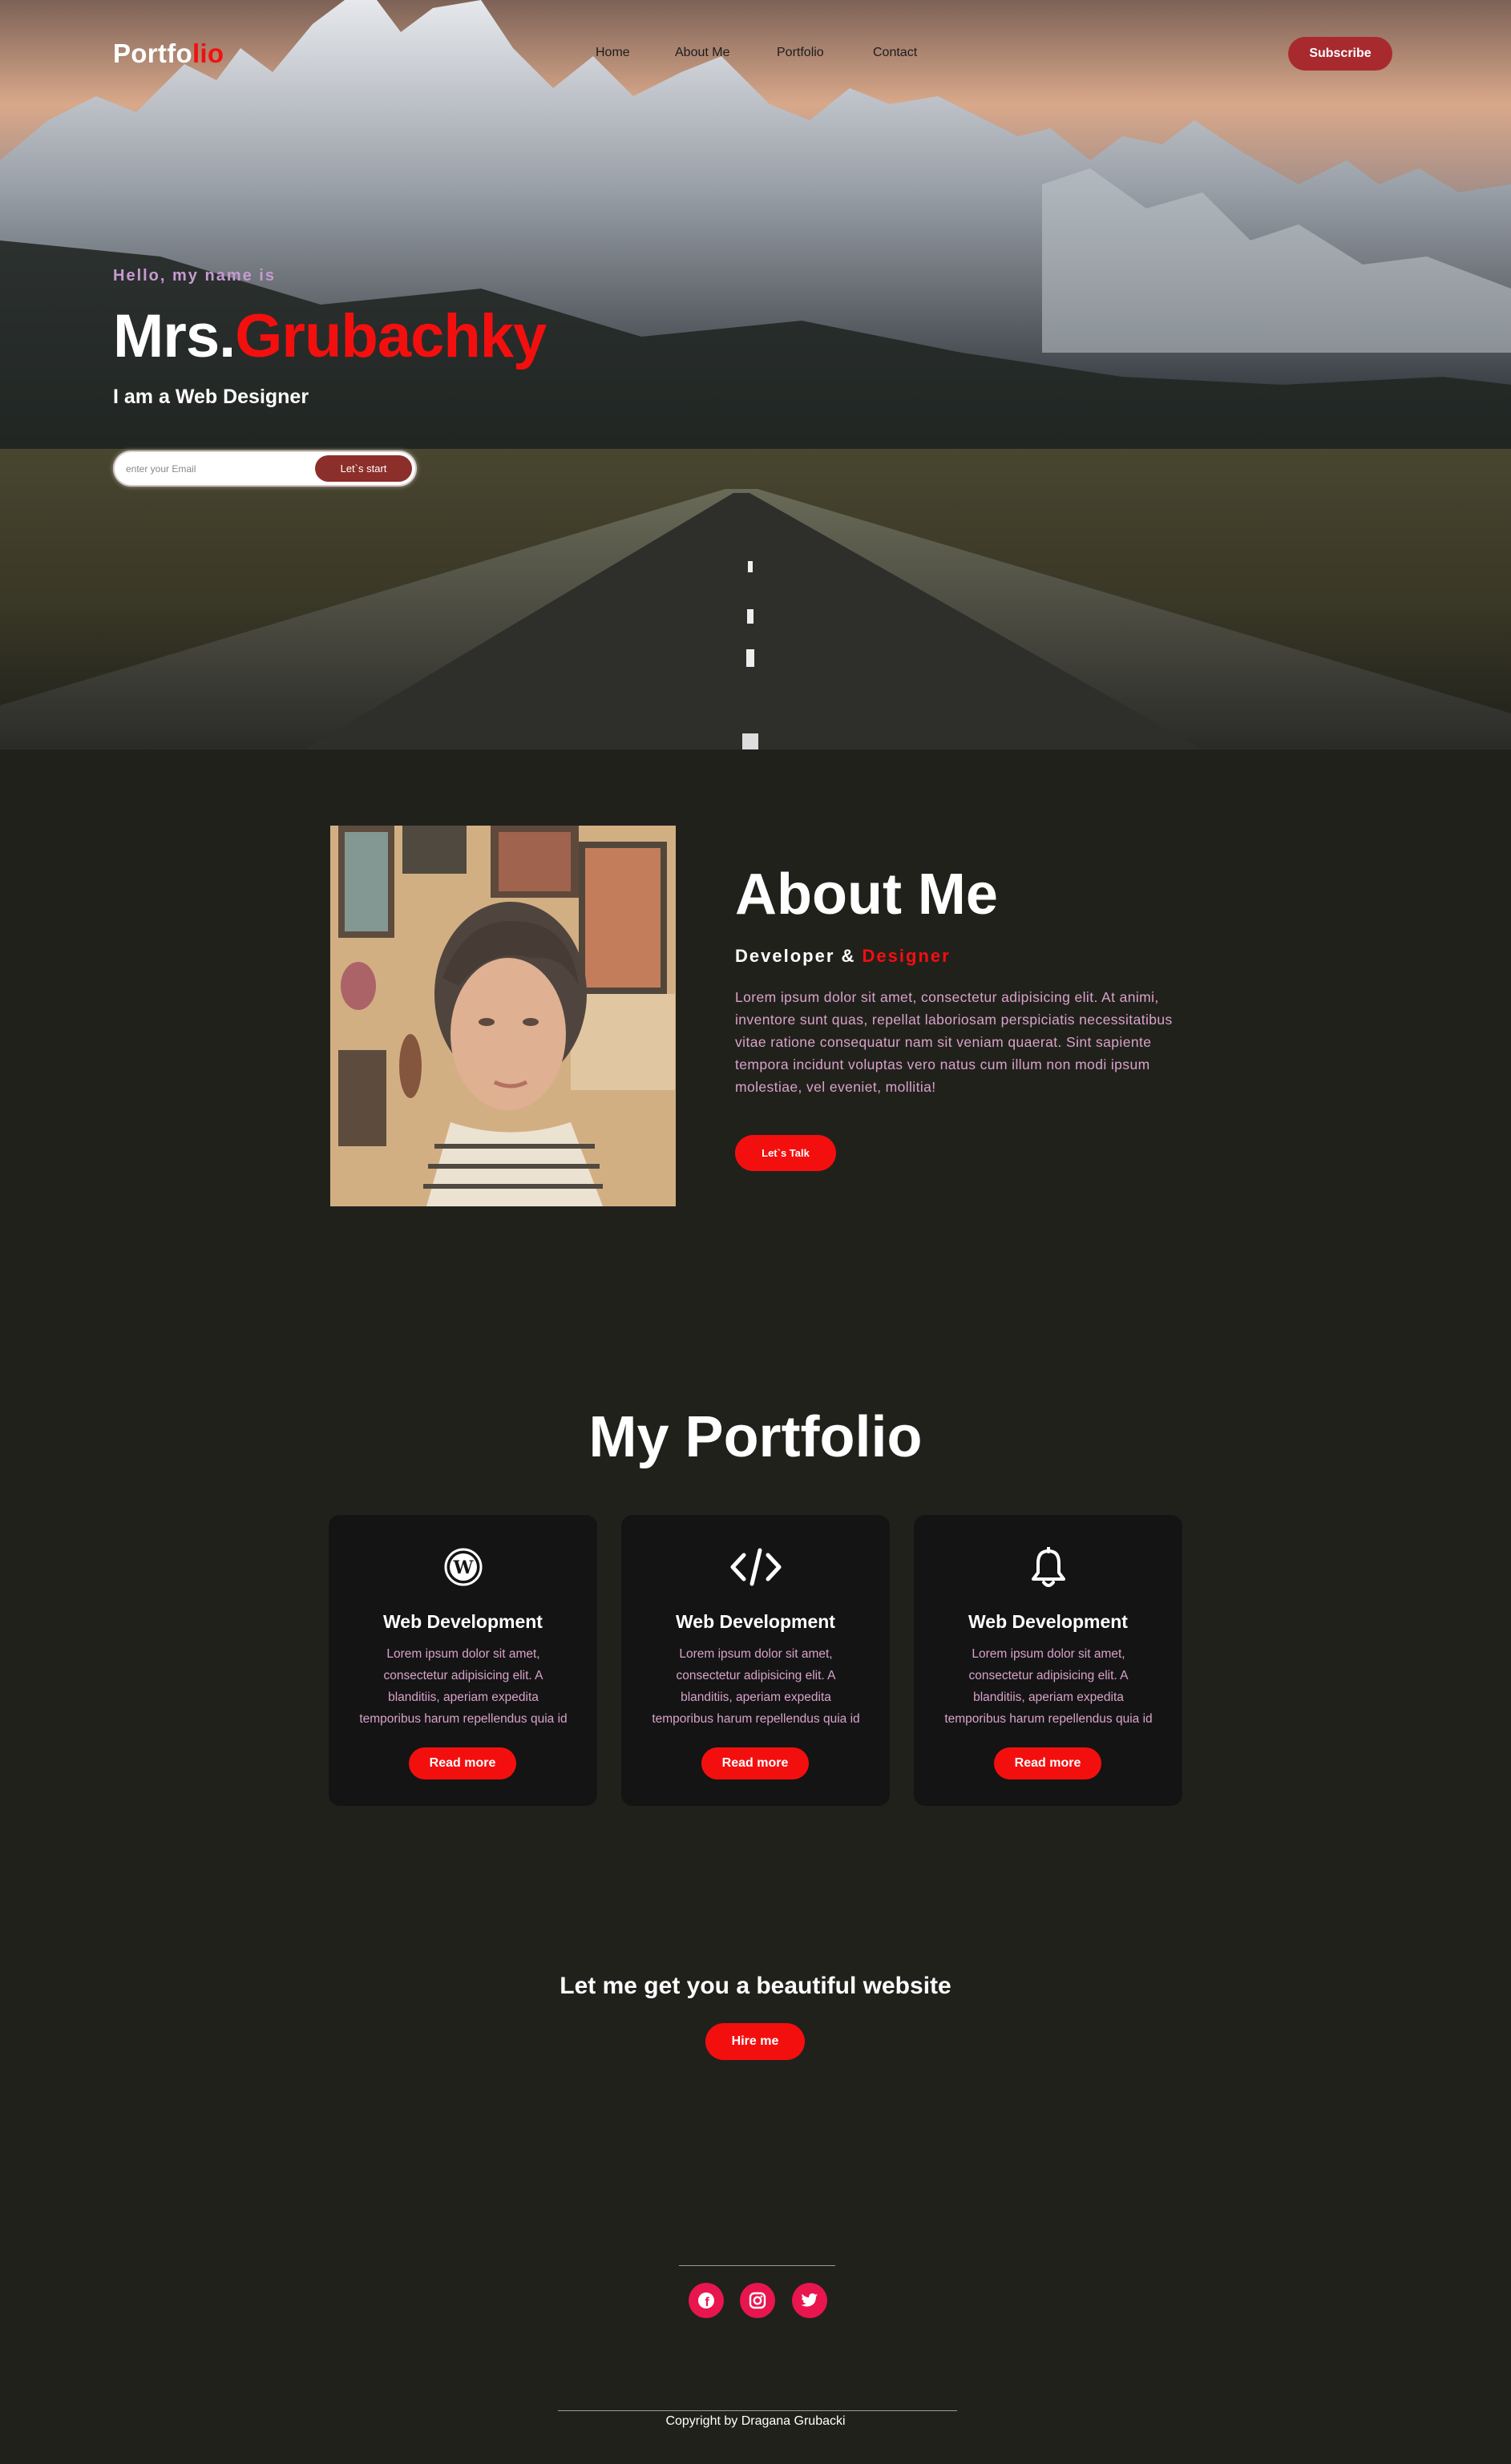 The width and height of the screenshot is (1511, 2464). What do you see at coordinates (1340, 54) in the screenshot?
I see `subscribe-button: Subscribe` at bounding box center [1340, 54].